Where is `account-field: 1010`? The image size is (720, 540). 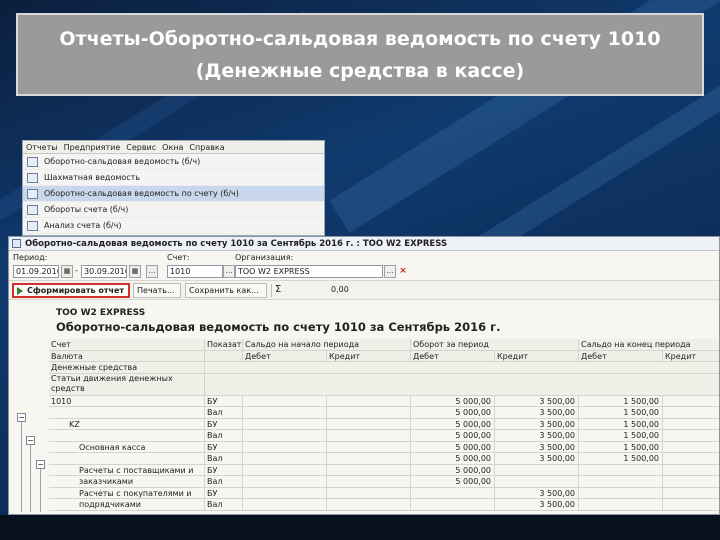 account-field: 1010 is located at coordinates (195, 271).